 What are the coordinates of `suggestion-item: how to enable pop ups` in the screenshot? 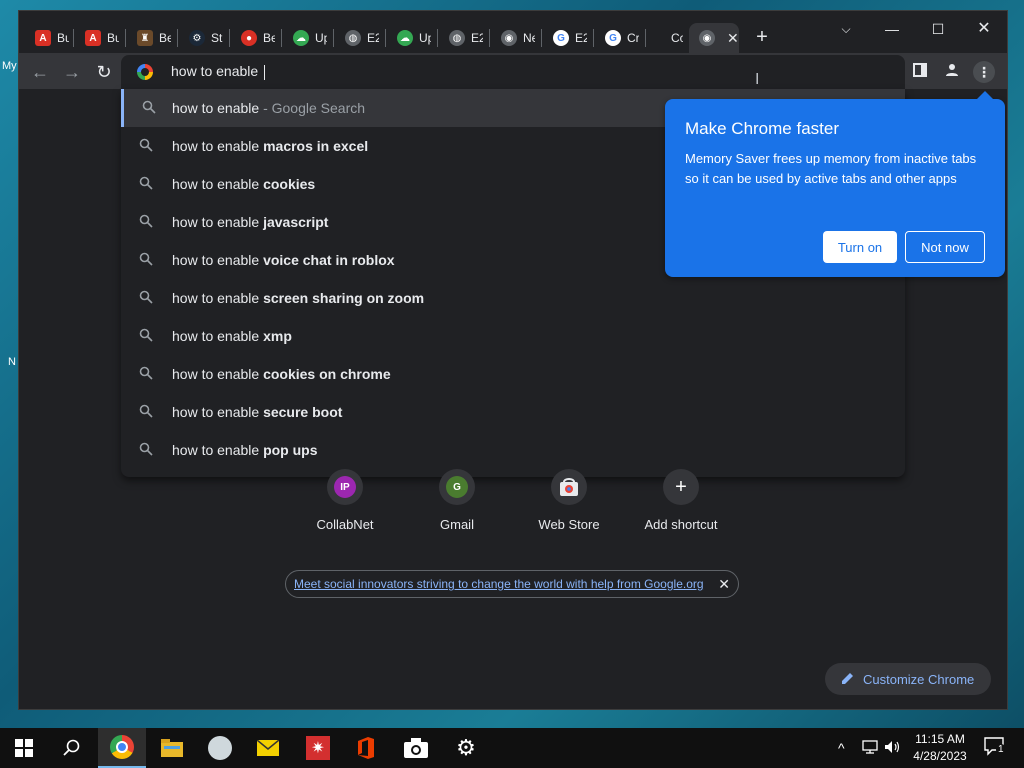 It's located at (513, 450).